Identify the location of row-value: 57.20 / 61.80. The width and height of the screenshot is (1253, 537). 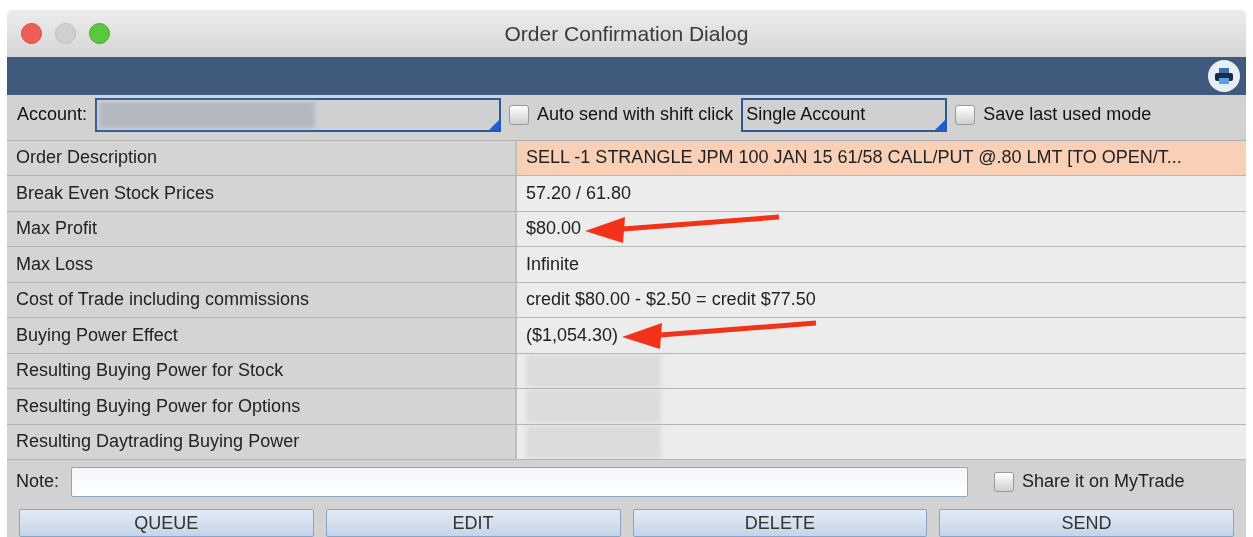
(579, 193).